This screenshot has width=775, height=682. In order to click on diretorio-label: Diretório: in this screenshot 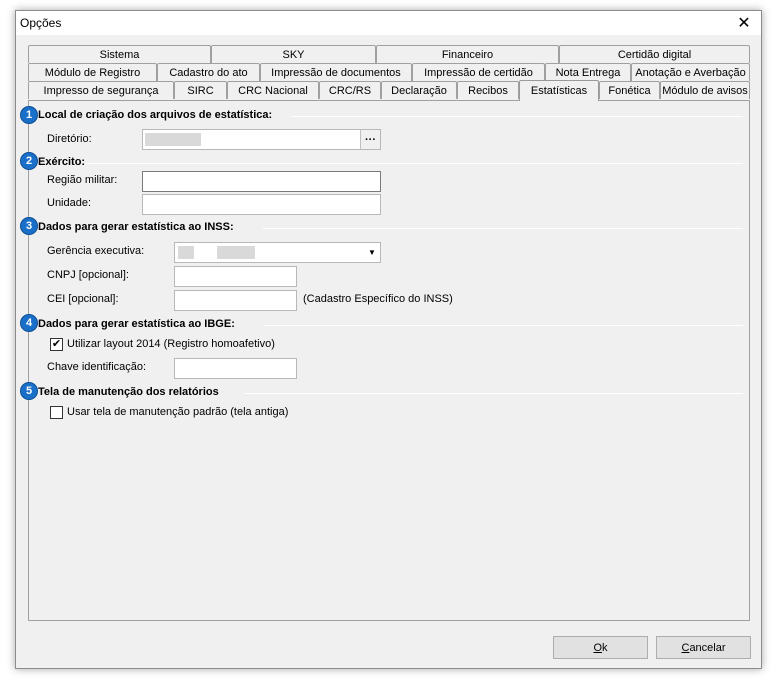, I will do `click(69, 139)`.